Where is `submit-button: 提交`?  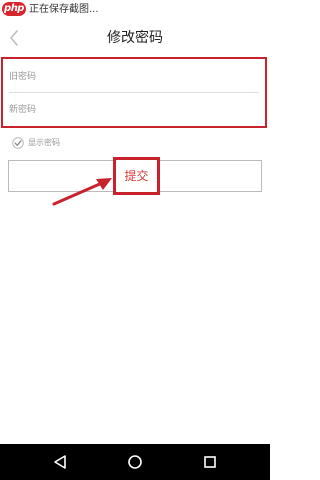
submit-button: 提交 is located at coordinates (136, 176).